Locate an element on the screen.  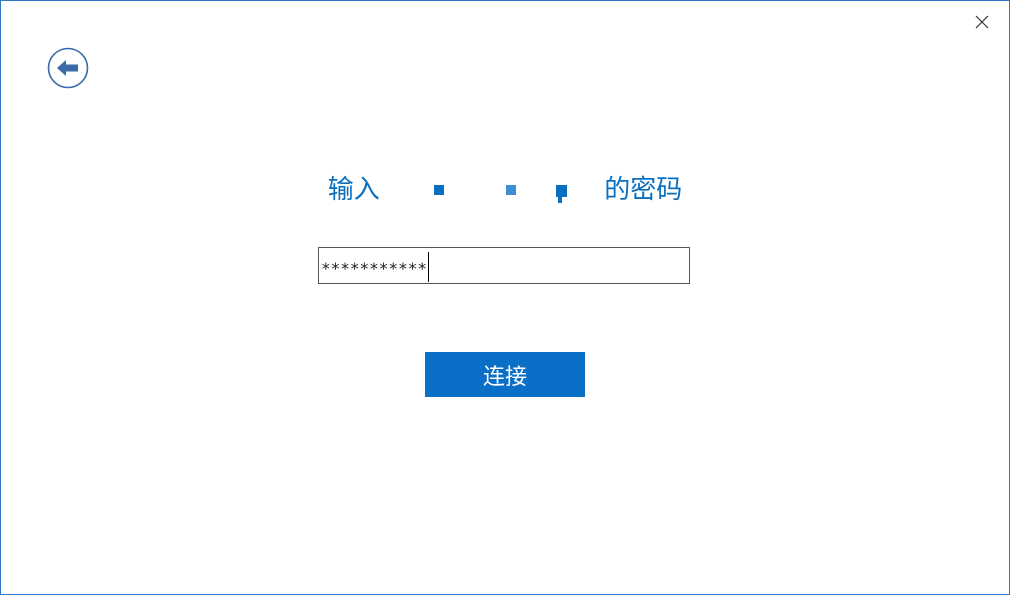
connect-button: 连接 is located at coordinates (505, 374).